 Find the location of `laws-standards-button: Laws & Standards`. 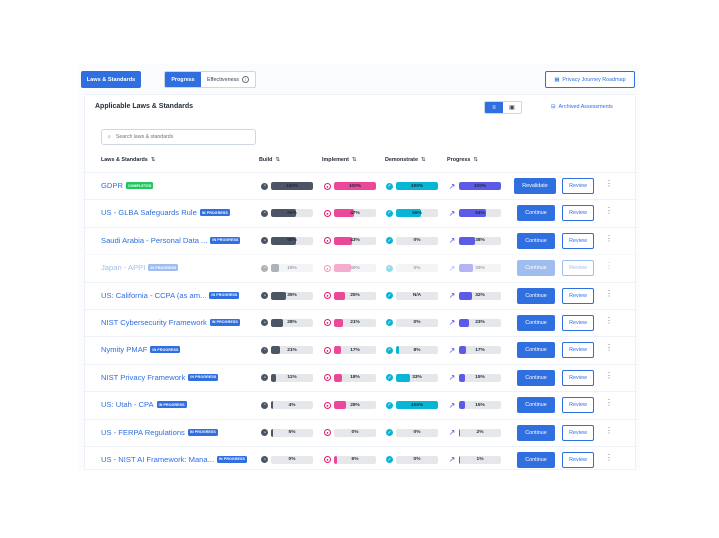

laws-standards-button: Laws & Standards is located at coordinates (111, 79).